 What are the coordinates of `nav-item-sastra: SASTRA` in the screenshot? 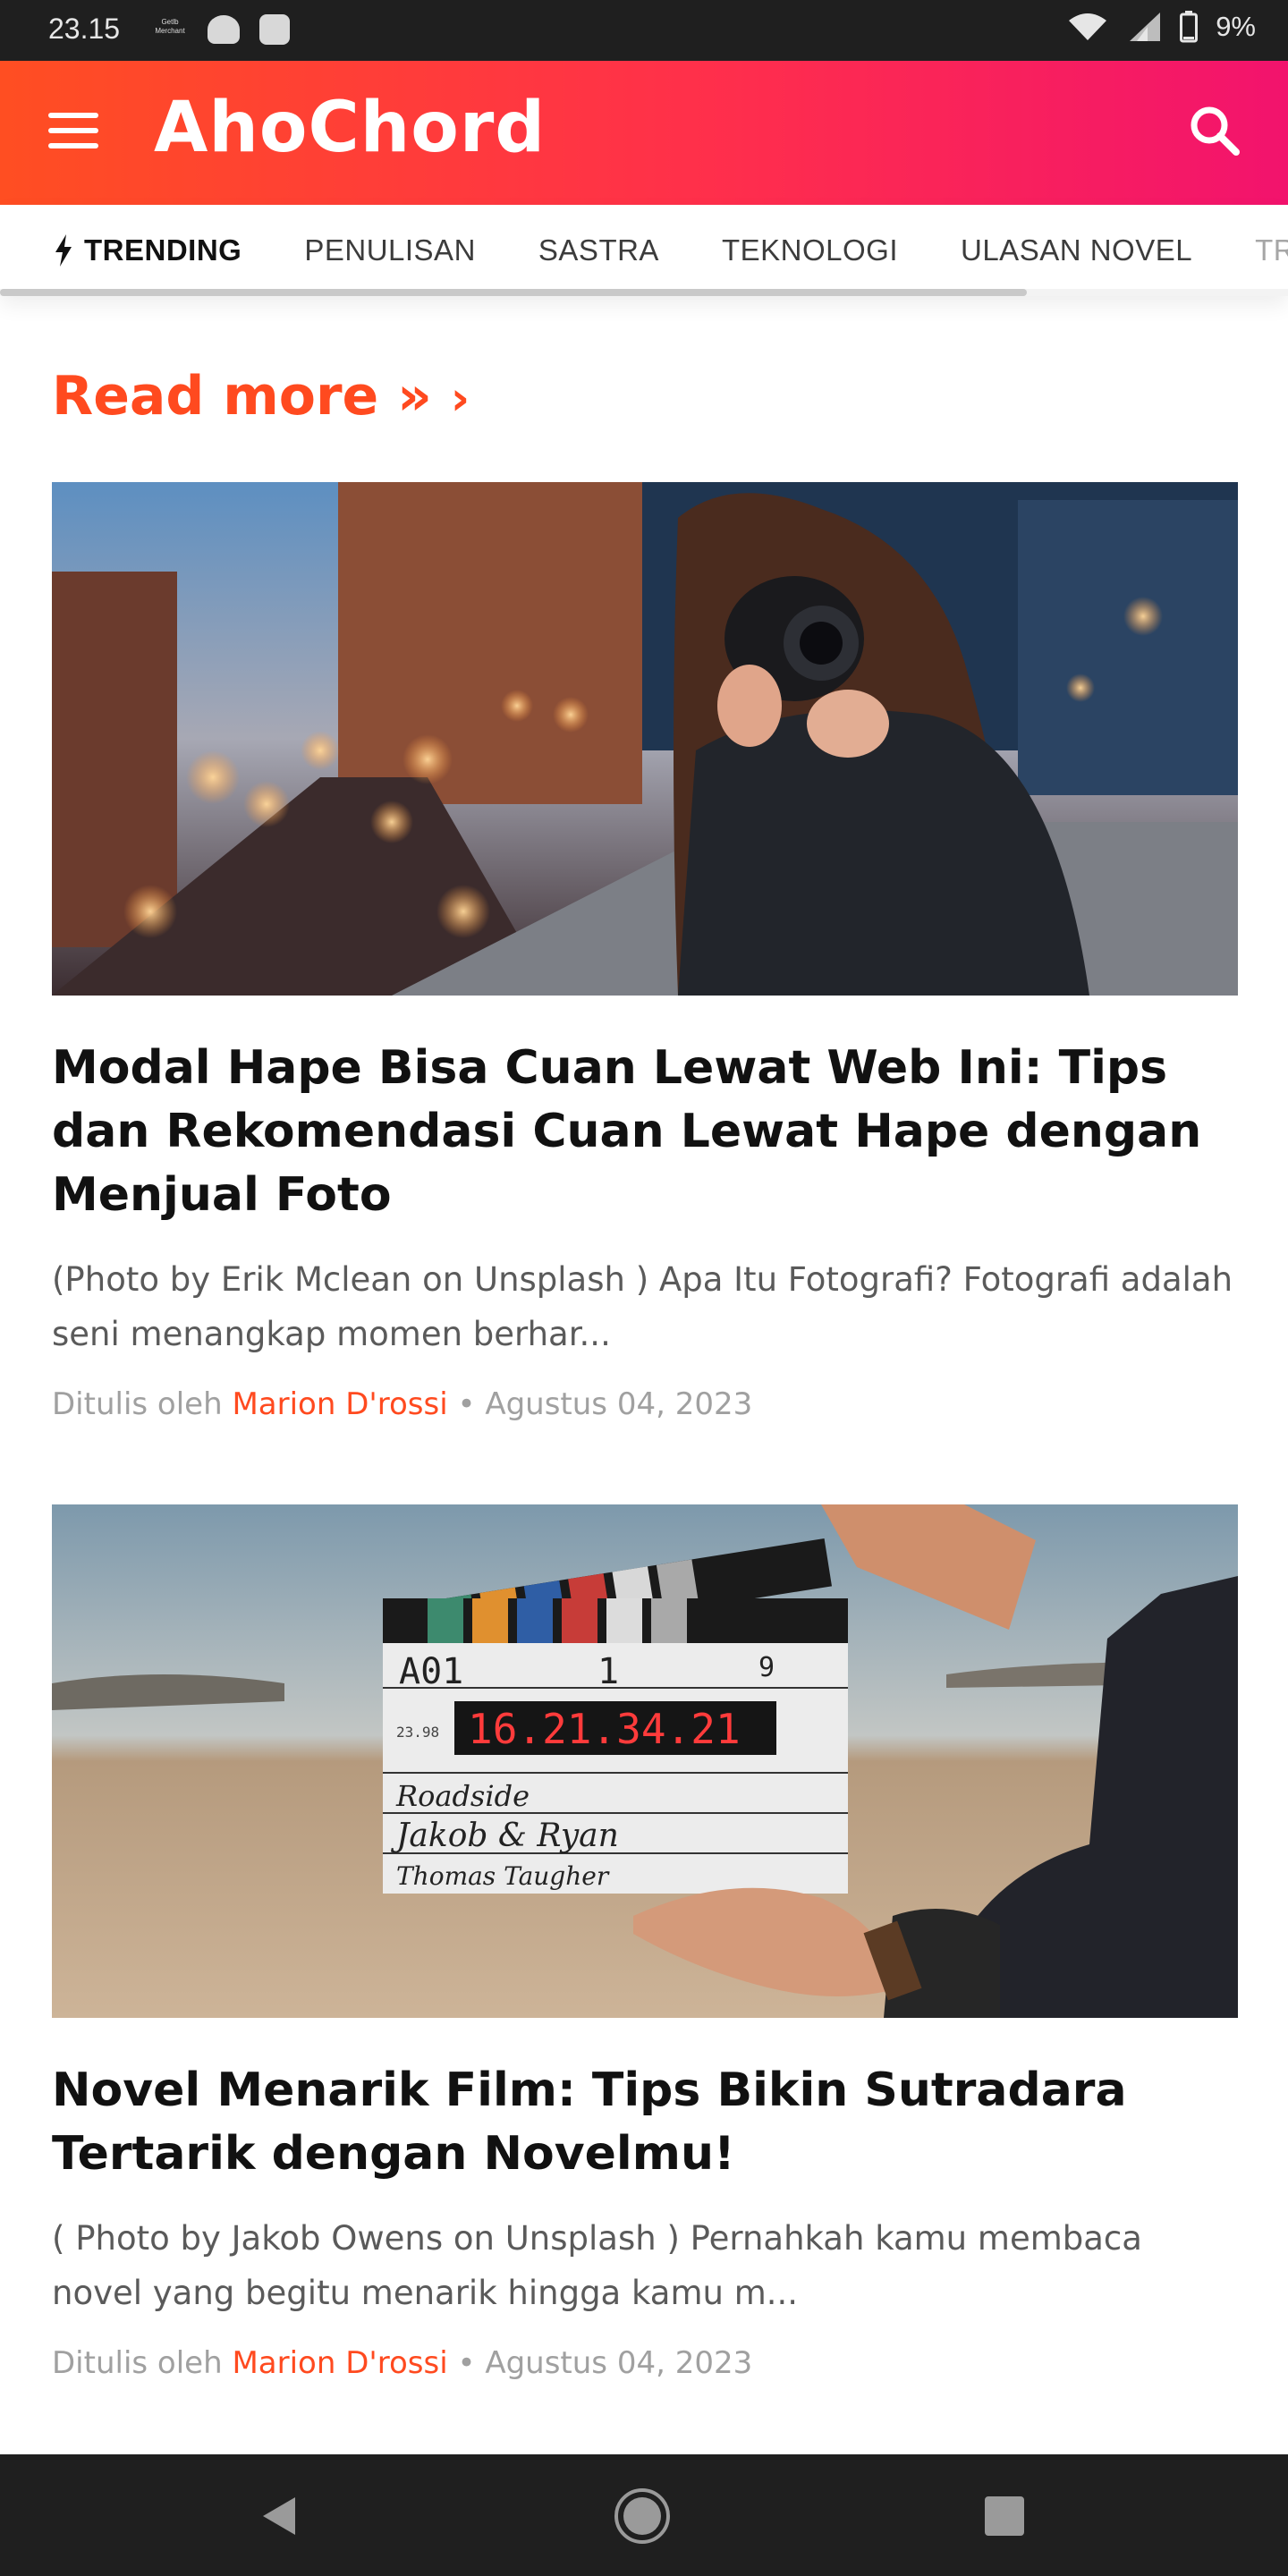 It's located at (598, 250).